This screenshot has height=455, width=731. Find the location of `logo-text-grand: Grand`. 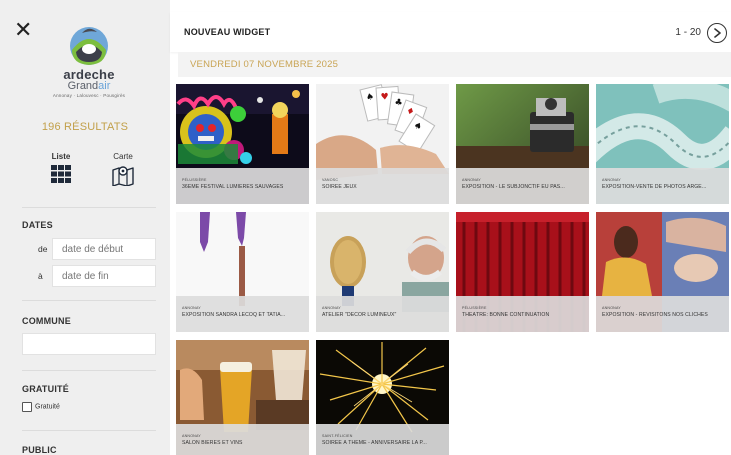

logo-text-grand: Grand is located at coordinates (83, 86).